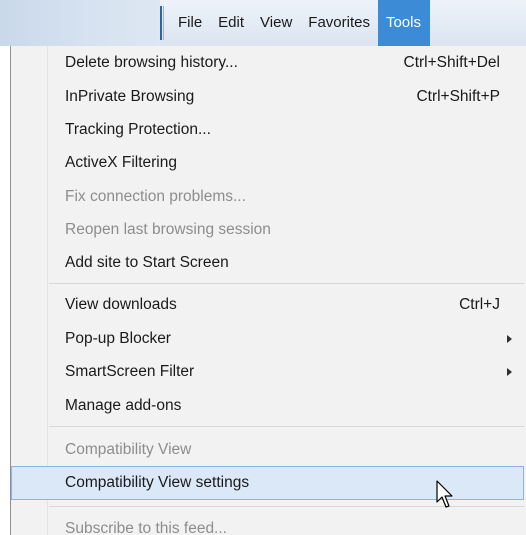 The width and height of the screenshot is (526, 535). I want to click on menu-item-reopen-last-session: Reopen last browsing session, so click(267, 230).